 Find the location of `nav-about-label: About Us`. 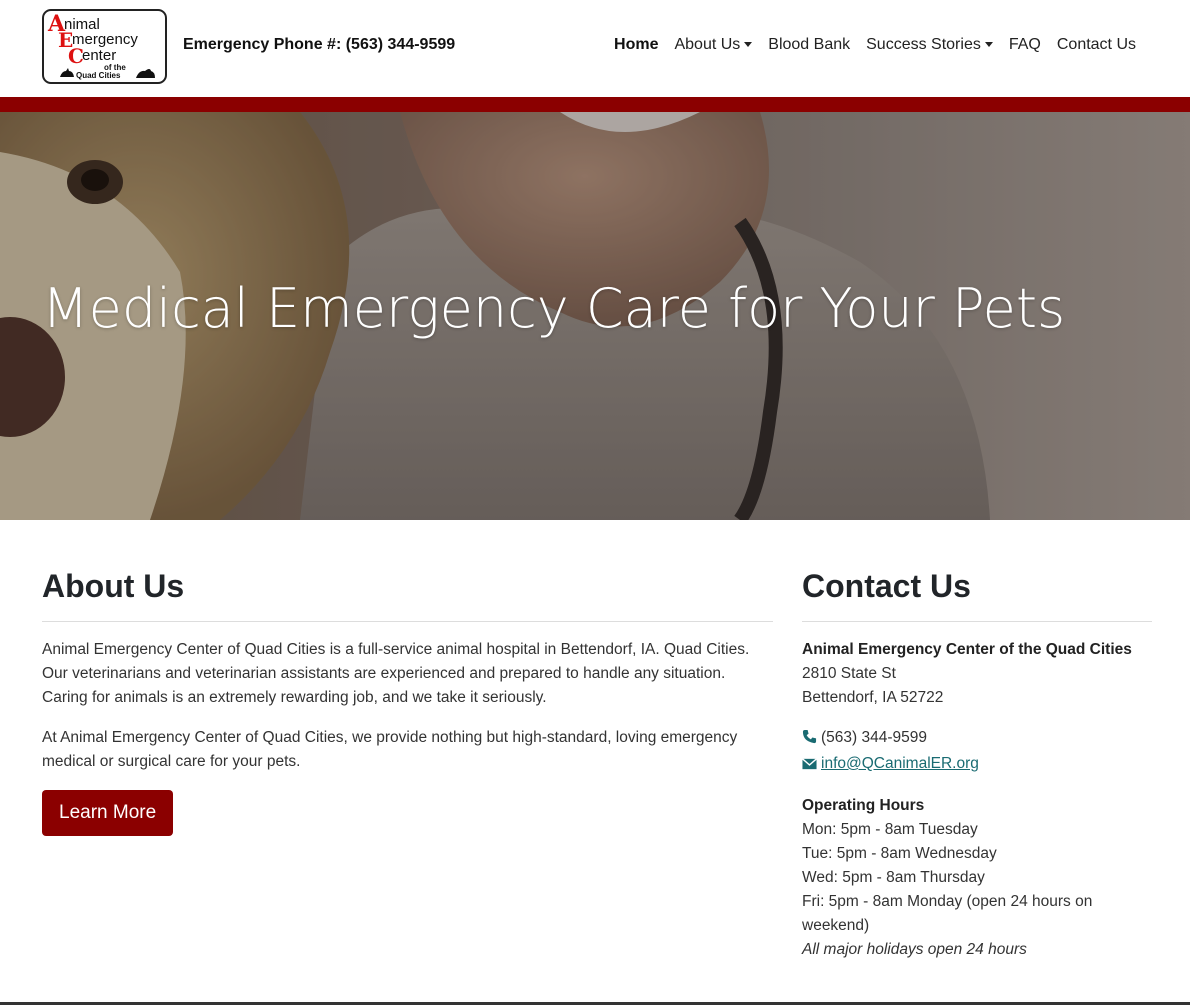

nav-about-label: About Us is located at coordinates (707, 44).